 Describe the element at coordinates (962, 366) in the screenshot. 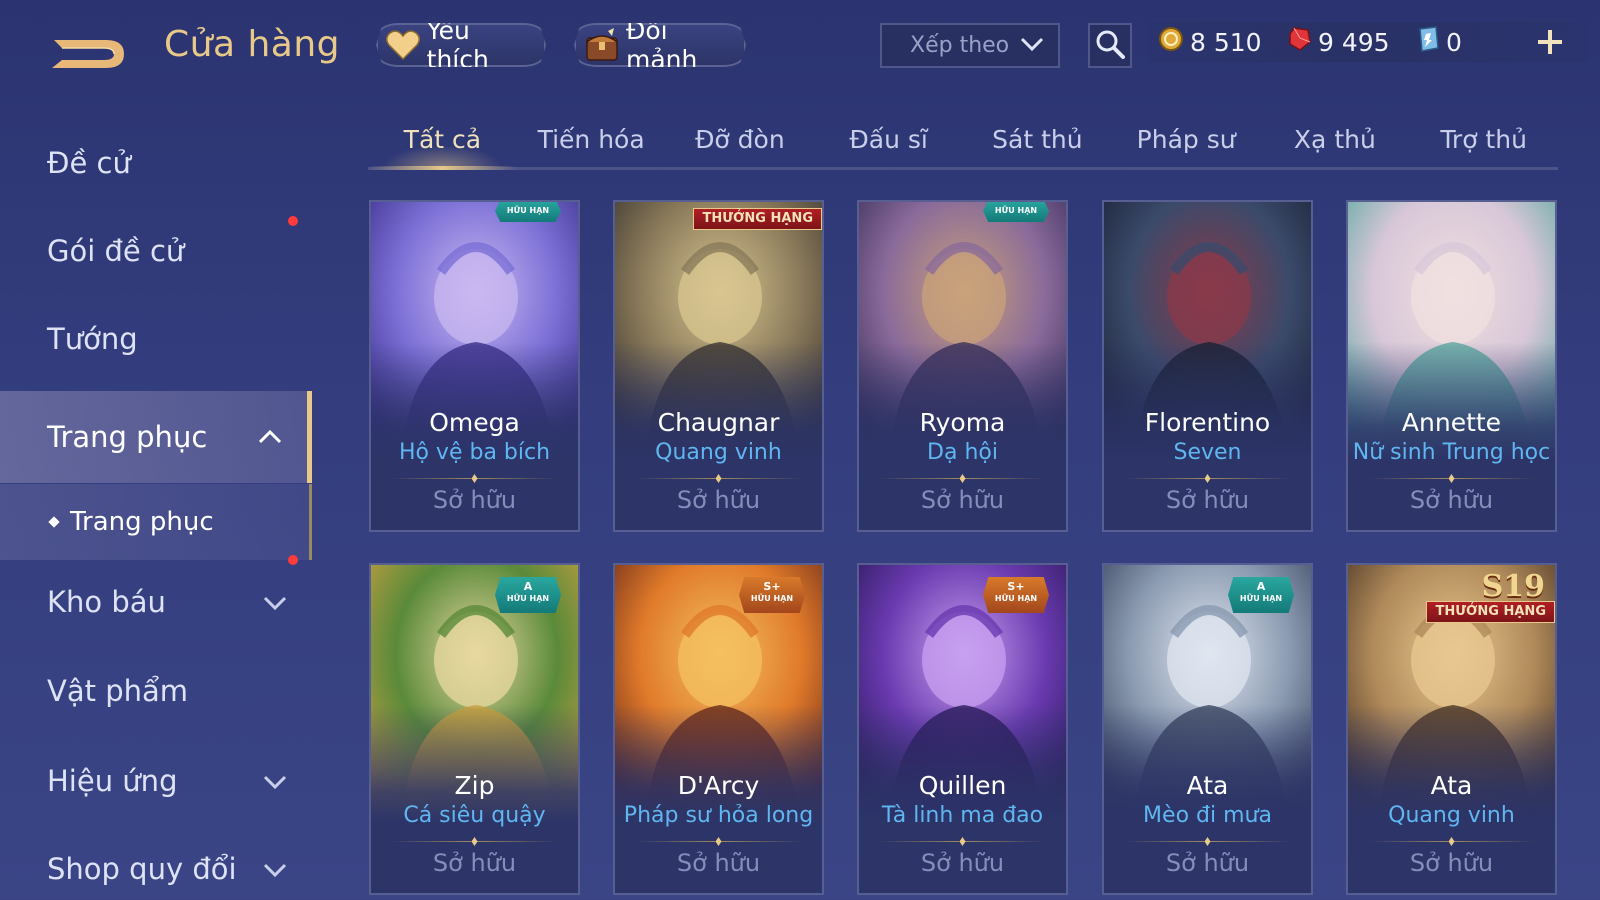

I see `skin-card: HỮU HẠN Ryoma Dạ hội Sở hữu` at that location.